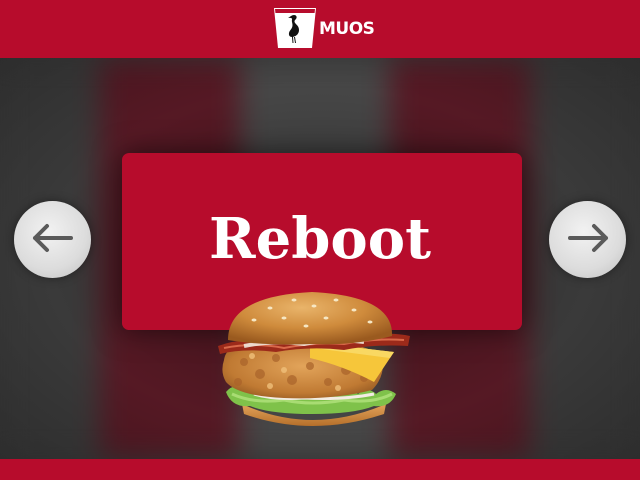 This screenshot has width=640, height=480. What do you see at coordinates (320, 469) in the screenshot?
I see `footer-bar` at bounding box center [320, 469].